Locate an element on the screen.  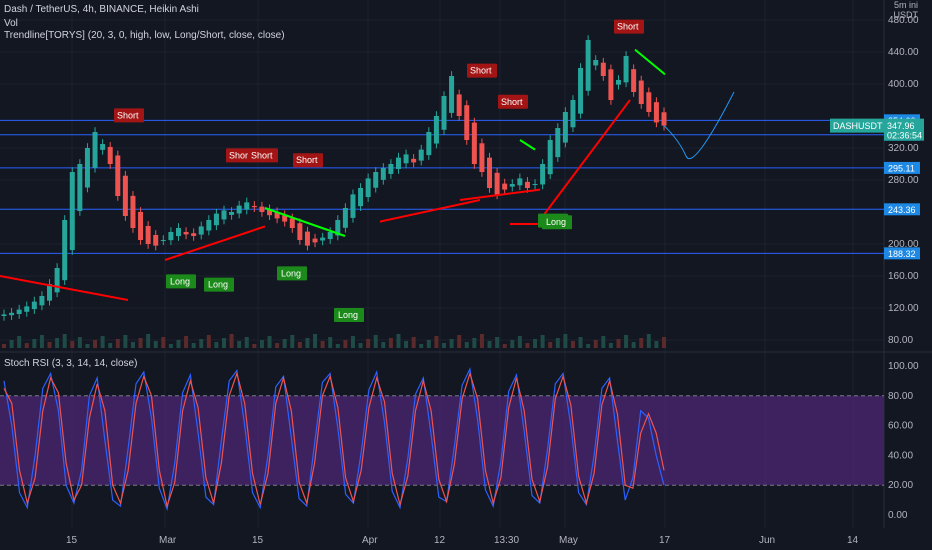
price-tick-label: 120.00 is located at coordinates (903, 308).